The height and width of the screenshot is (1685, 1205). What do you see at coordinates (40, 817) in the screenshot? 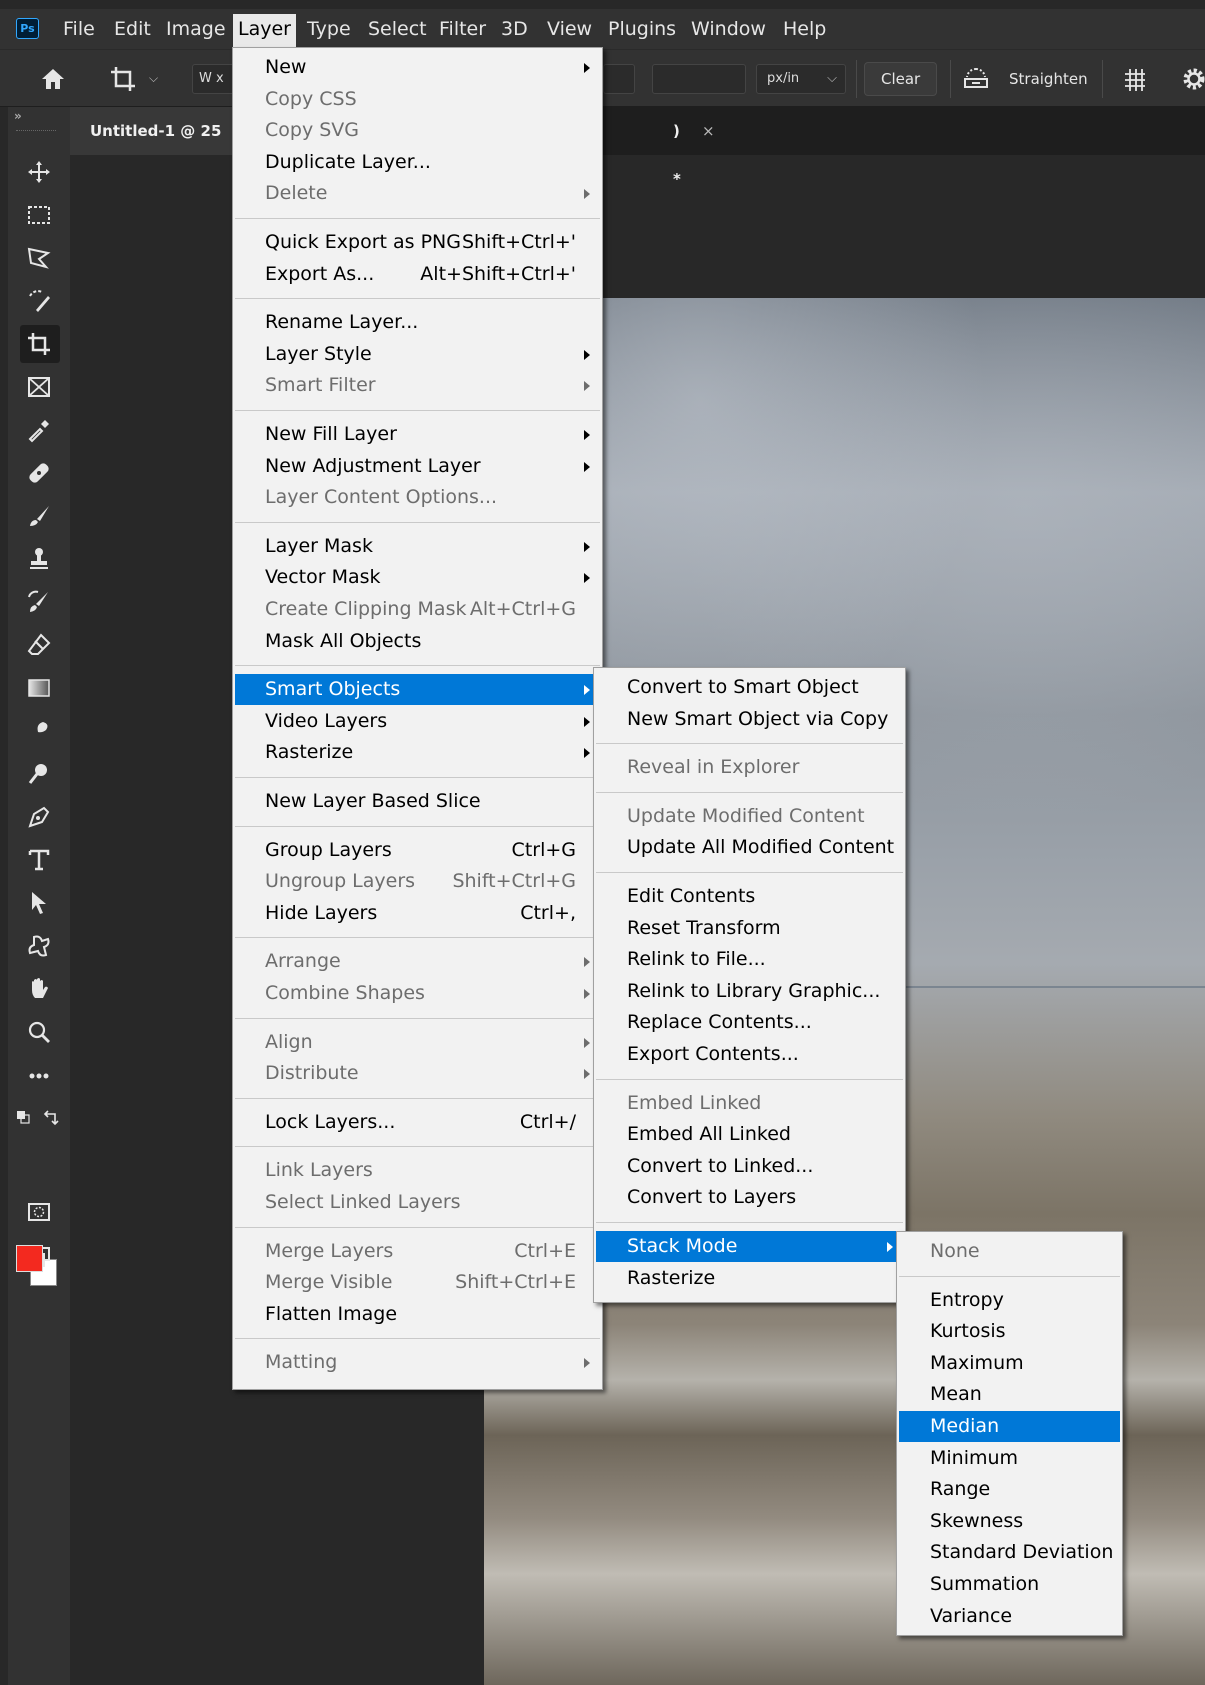
I see `pen-tool` at bounding box center [40, 817].